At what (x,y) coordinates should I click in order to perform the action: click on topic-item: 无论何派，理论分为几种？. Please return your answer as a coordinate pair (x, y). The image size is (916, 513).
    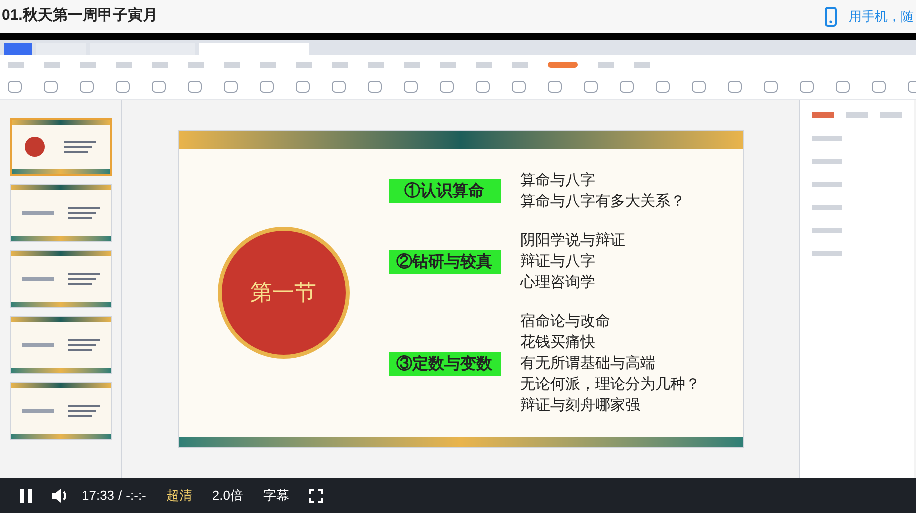
    Looking at the image, I should click on (610, 384).